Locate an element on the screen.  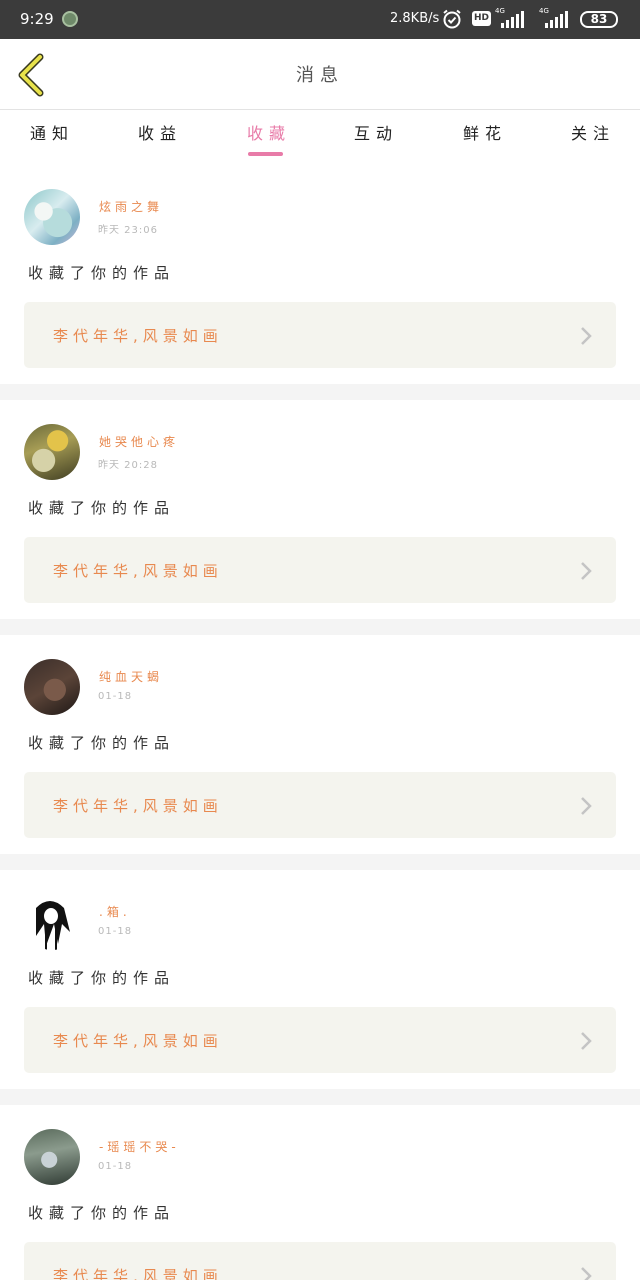
battery-indicator: 83 is located at coordinates (599, 19).